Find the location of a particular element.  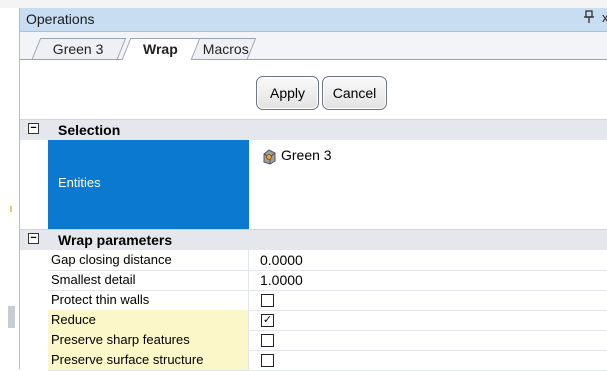

protect-thin-walls-checkbox is located at coordinates (267, 300).